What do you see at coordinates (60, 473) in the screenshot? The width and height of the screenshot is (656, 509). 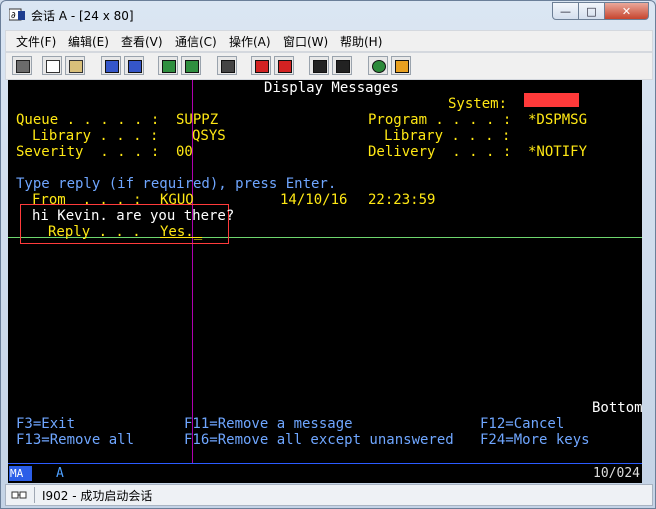 I see `oia-session: A` at bounding box center [60, 473].